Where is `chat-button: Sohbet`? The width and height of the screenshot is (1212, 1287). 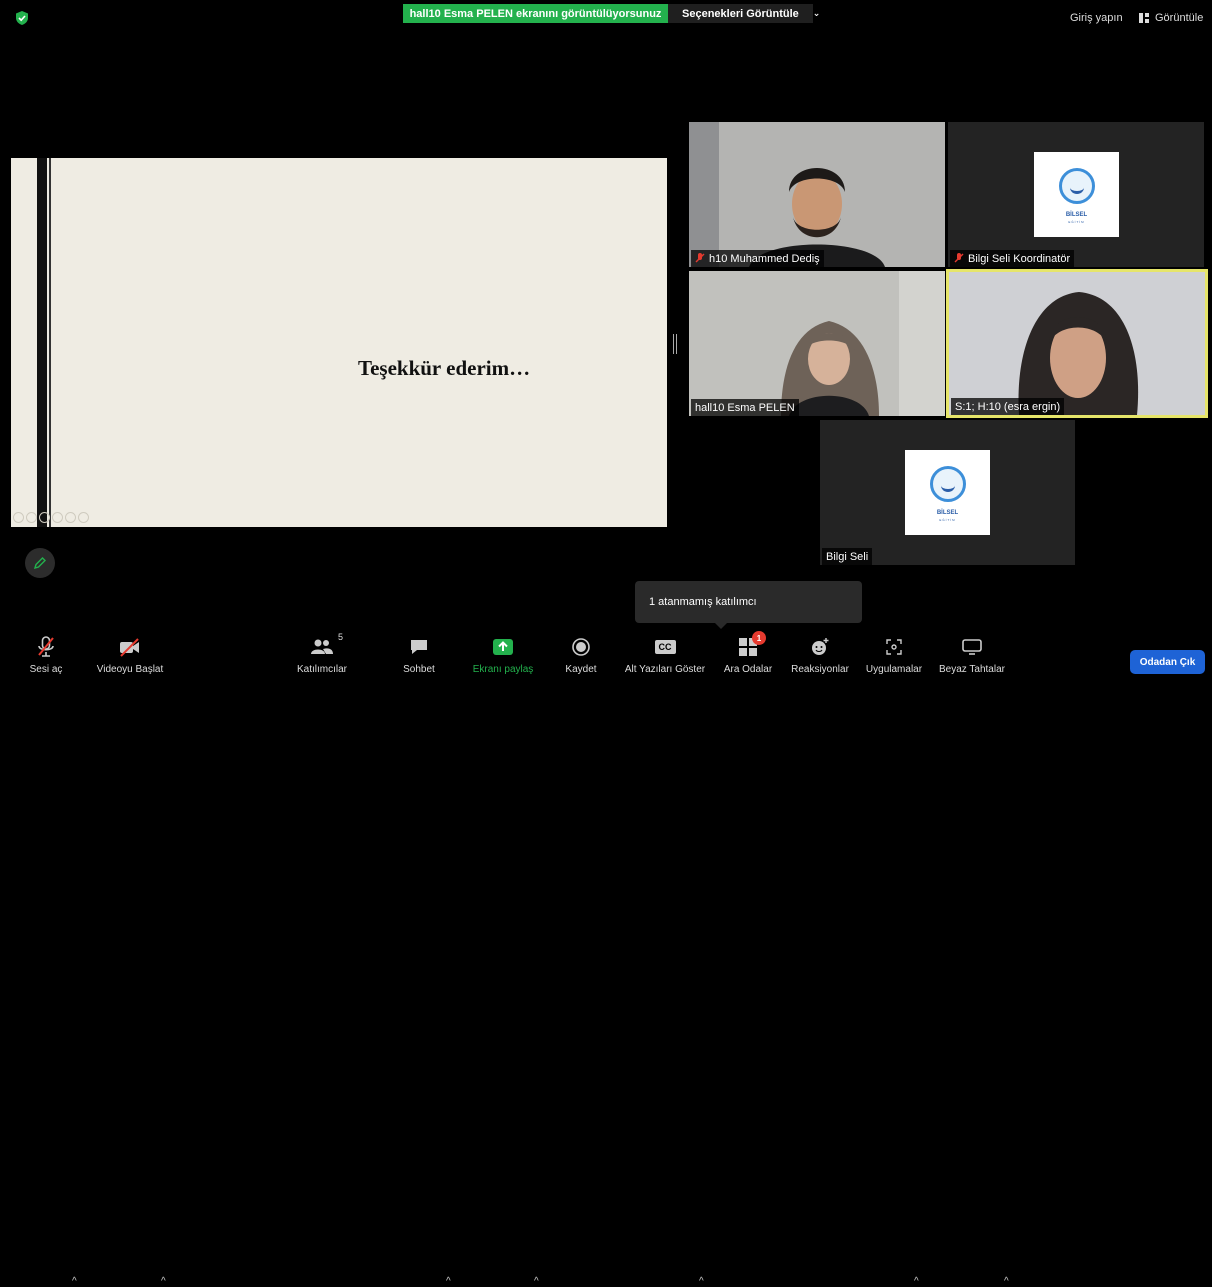
chat-button: Sohbet is located at coordinates (419, 655).